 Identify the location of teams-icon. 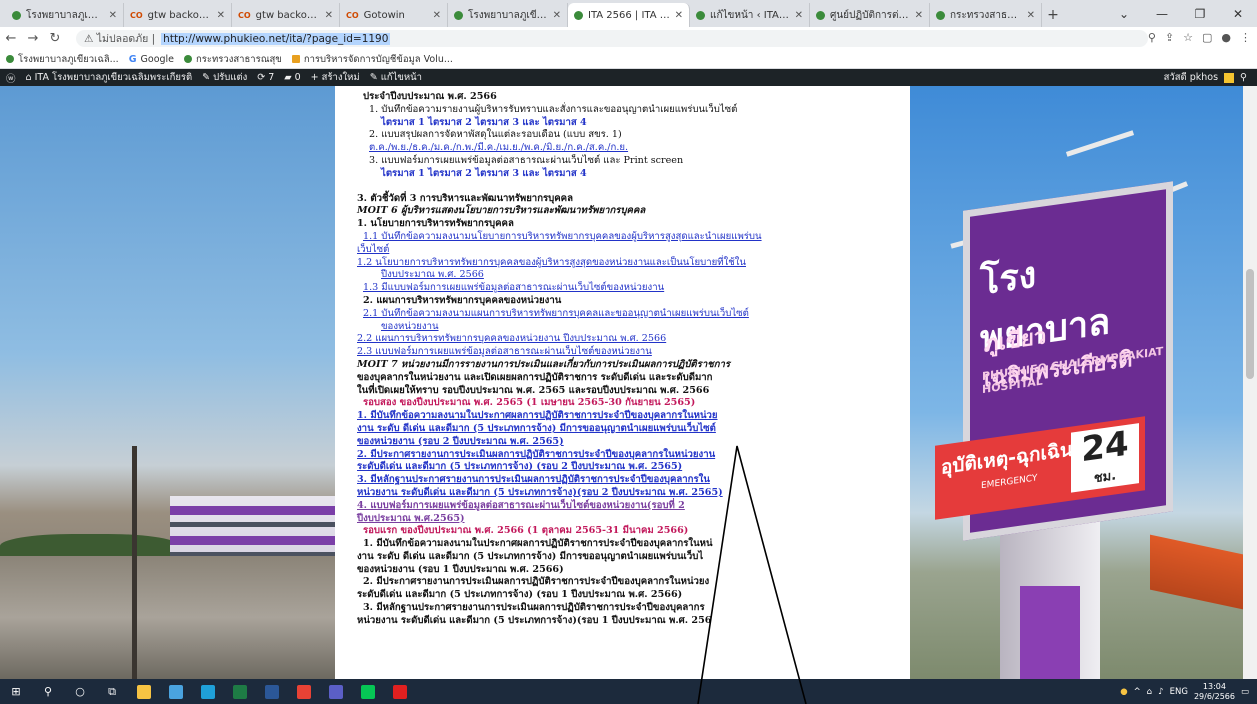
(336, 691).